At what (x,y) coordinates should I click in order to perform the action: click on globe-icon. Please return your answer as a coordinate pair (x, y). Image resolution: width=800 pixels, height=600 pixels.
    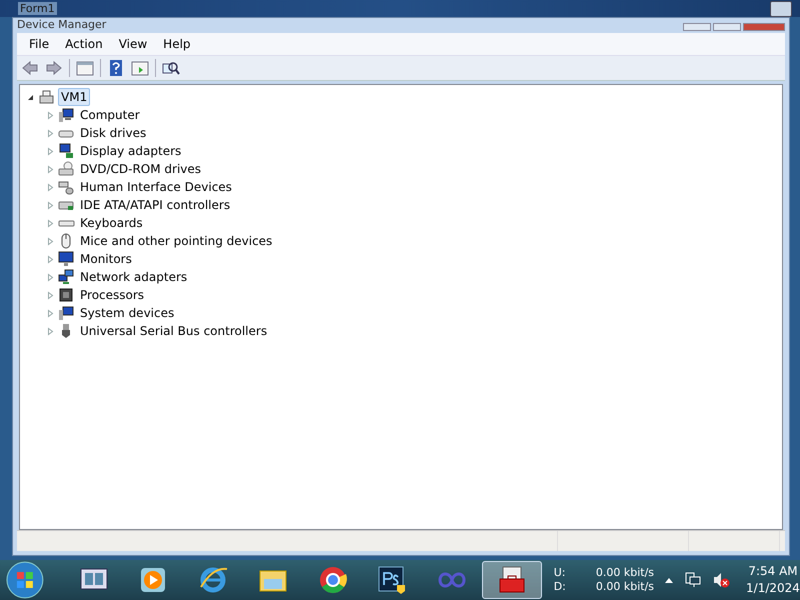
    Looking at the image, I should click on (333, 580).